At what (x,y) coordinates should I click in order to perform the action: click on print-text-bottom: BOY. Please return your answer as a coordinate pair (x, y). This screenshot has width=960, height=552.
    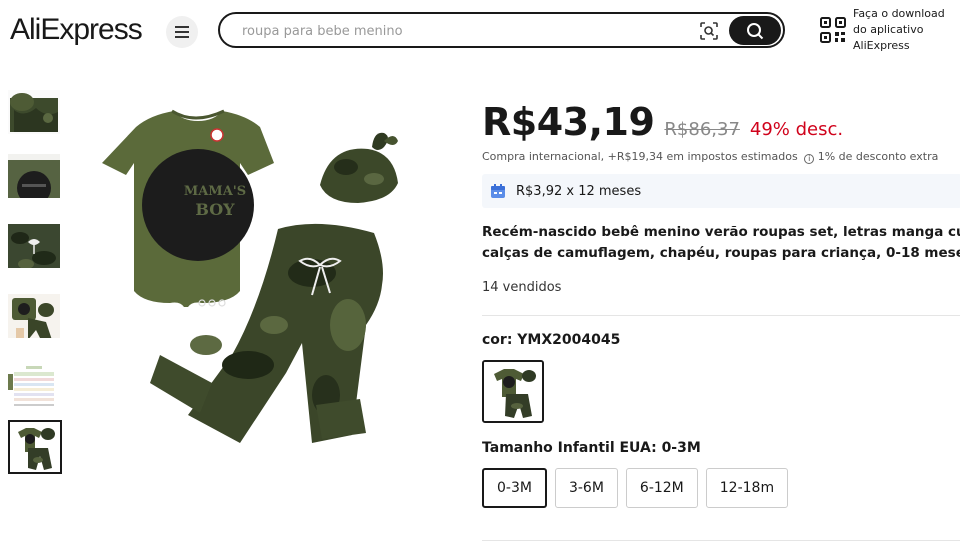
    Looking at the image, I should click on (215, 209).